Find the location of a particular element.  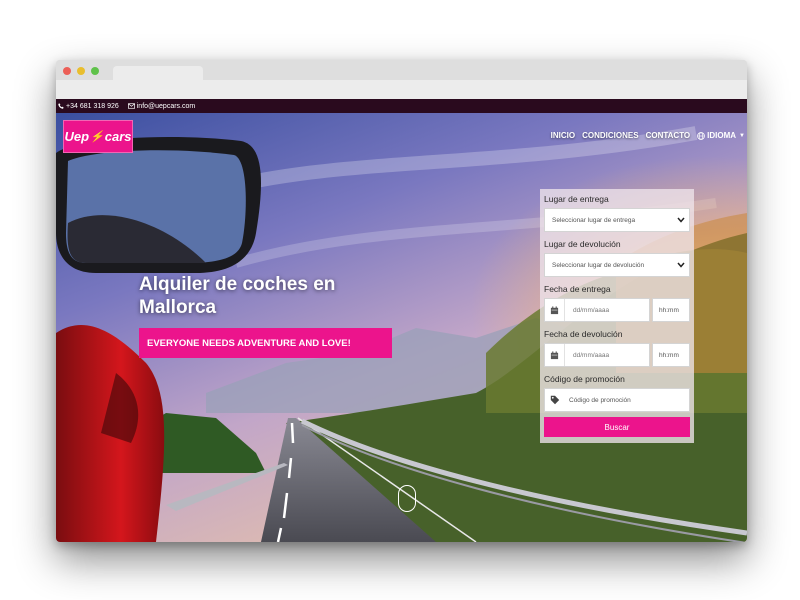

pickup-datetime-row: dd/mm/aaaa hh:mm is located at coordinates (617, 310).